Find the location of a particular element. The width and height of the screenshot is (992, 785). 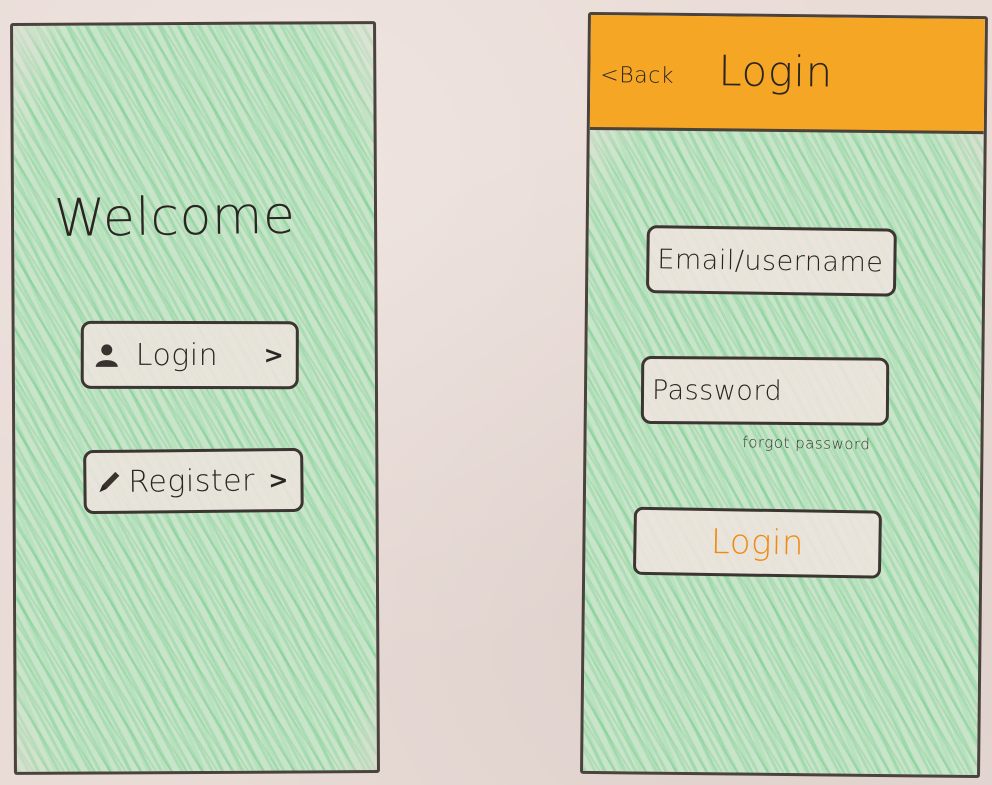

pencil-icon is located at coordinates (109, 482).